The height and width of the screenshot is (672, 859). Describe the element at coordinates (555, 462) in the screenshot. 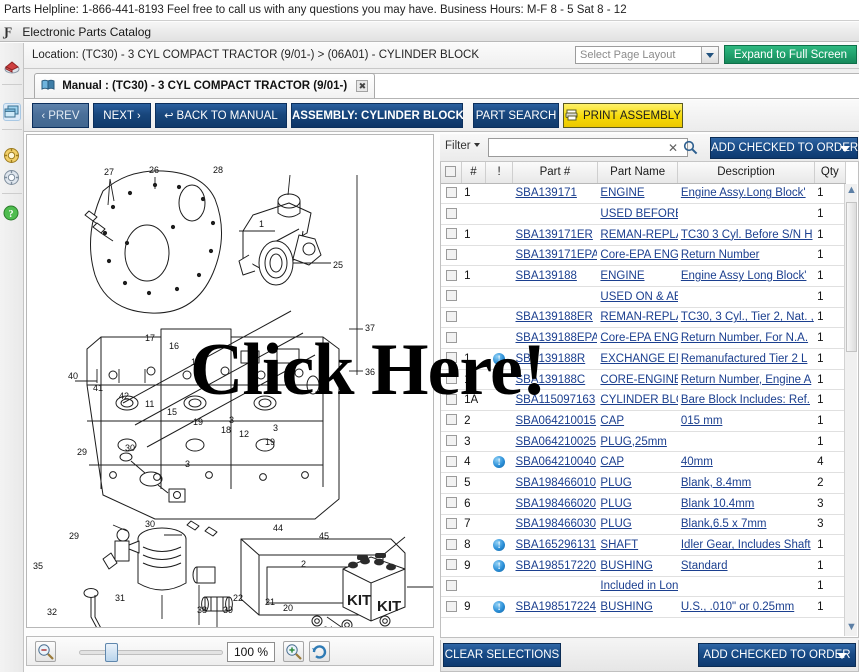

I see `cell-part-number: SBA064210040` at that location.